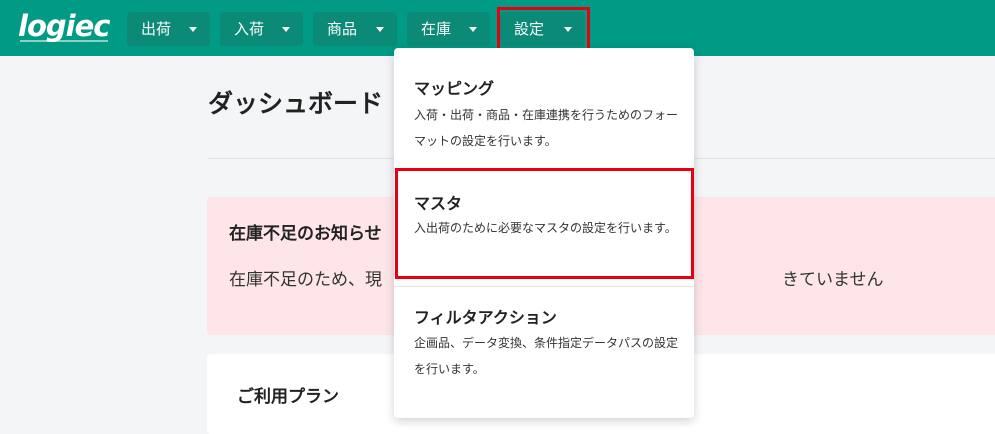 This screenshot has height=434, width=995. What do you see at coordinates (305, 234) in the screenshot?
I see `alert-title: 在庫不足のお知らせ` at bounding box center [305, 234].